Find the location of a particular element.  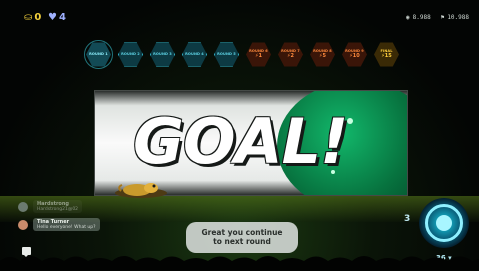

toast-line-2: to next round is located at coordinates (242, 241).